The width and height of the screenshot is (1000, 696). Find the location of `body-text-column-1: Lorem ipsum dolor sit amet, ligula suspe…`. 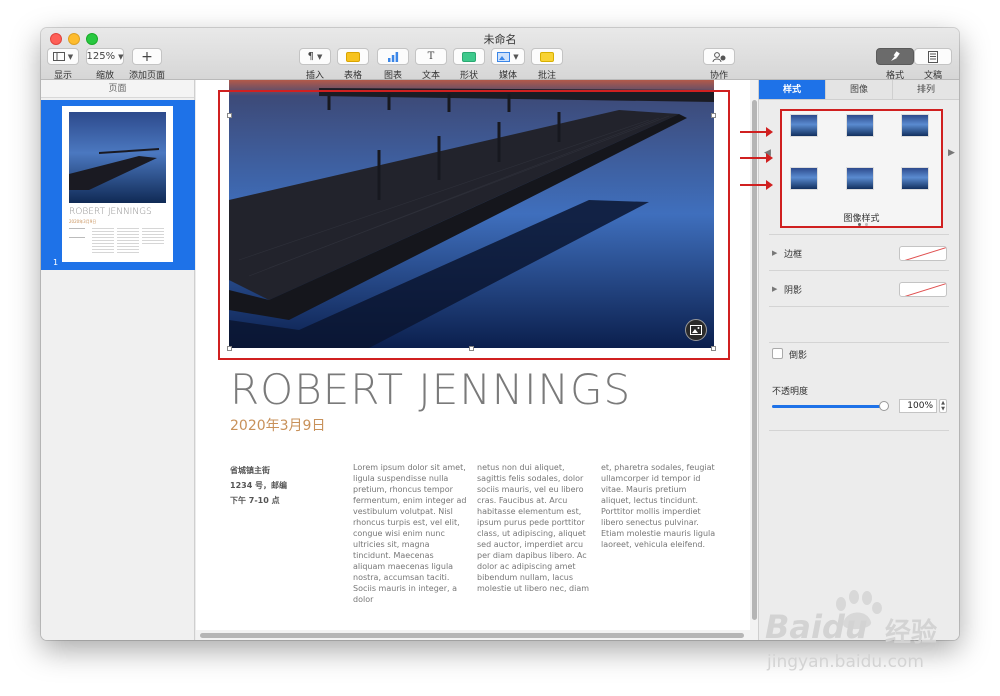

body-text-column-1: Lorem ipsum dolor sit amet, ligula suspe… is located at coordinates (410, 533).